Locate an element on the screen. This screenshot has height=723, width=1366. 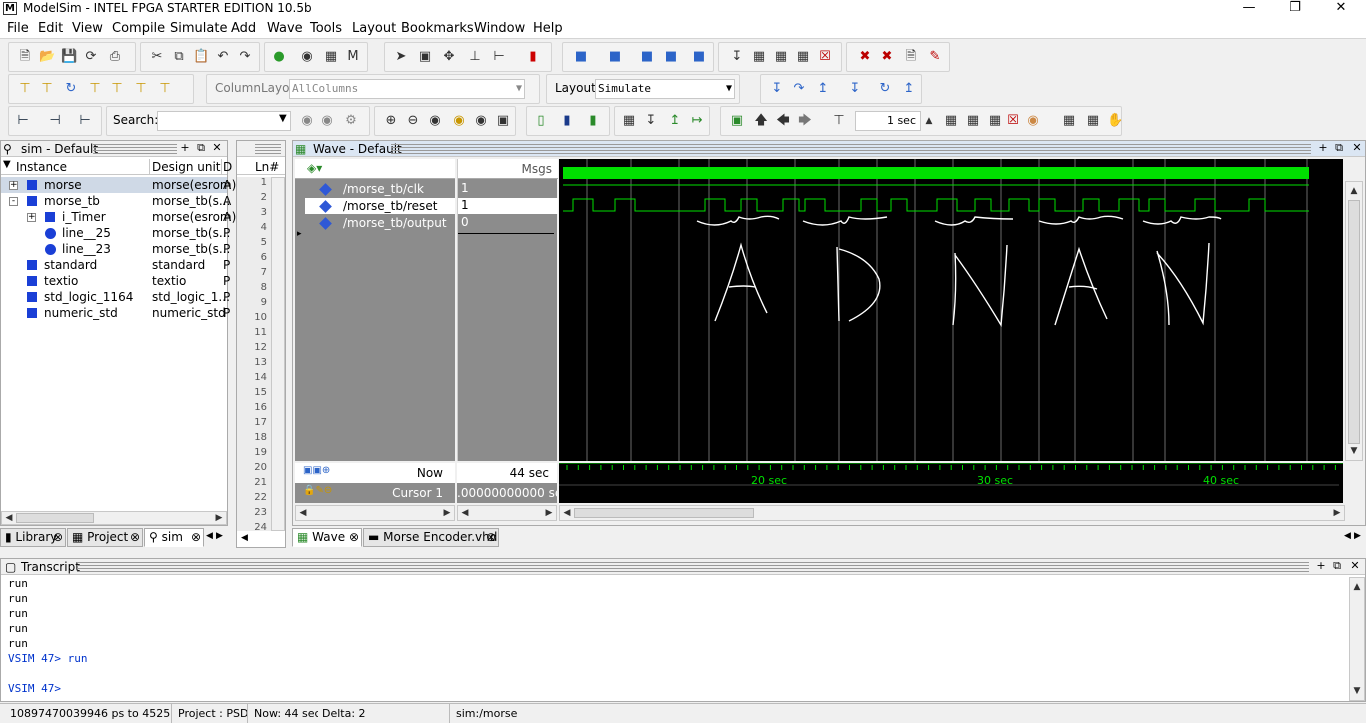
spinner-icon: ▲ is located at coordinates (929, 121).